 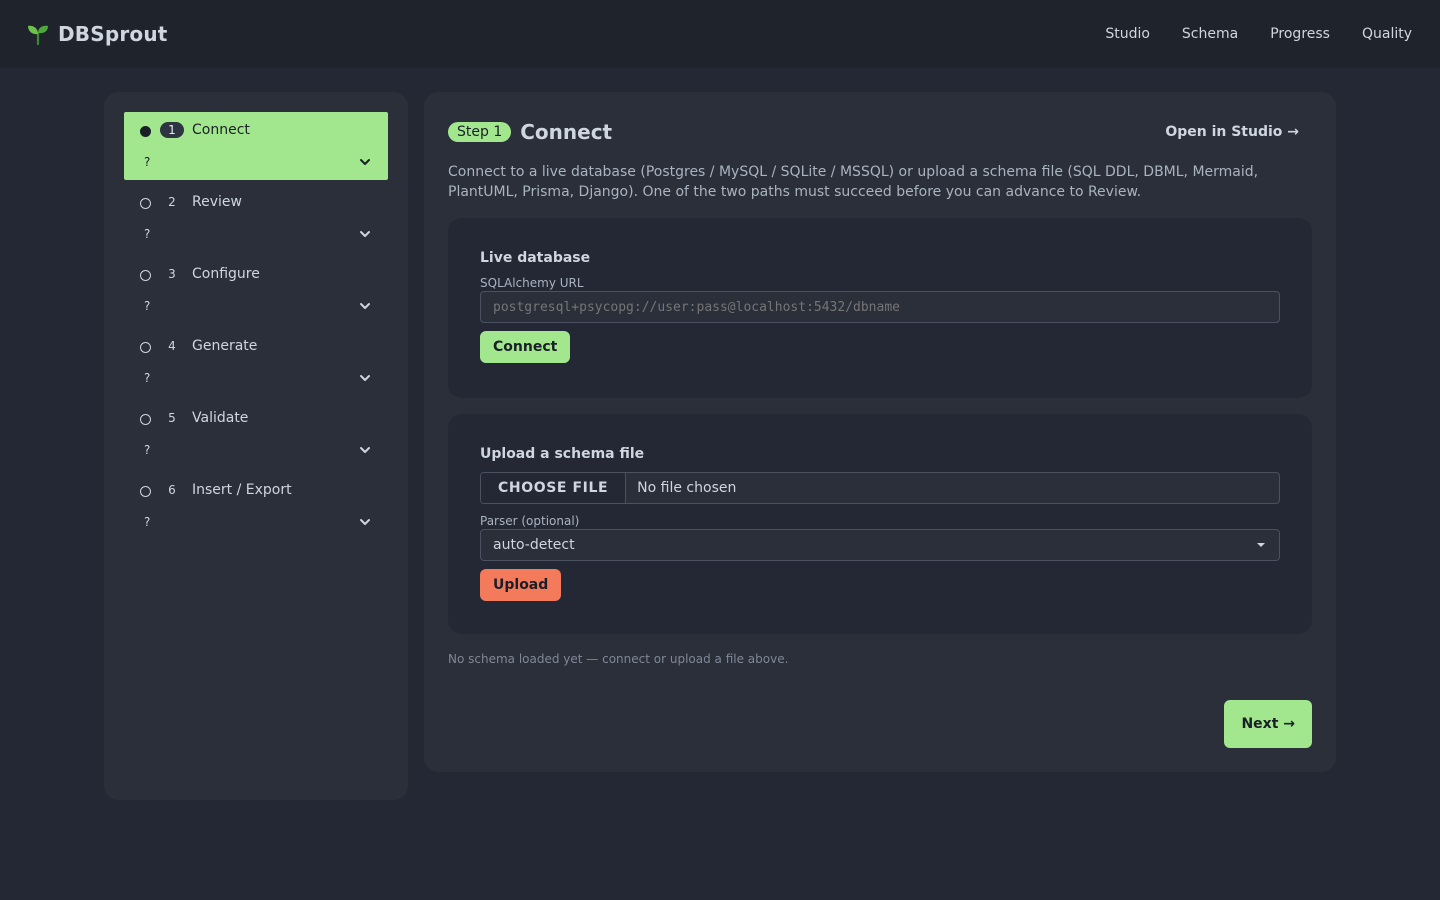 I want to click on step-number: 5, so click(x=172, y=418).